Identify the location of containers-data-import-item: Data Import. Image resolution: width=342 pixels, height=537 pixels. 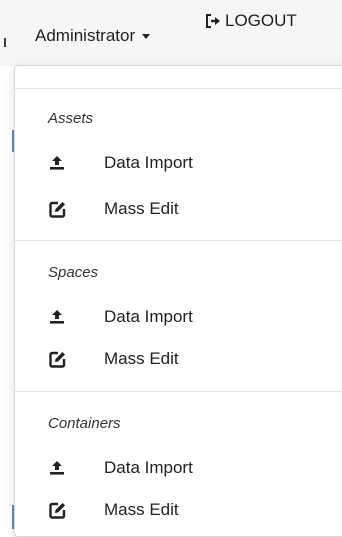
(195, 468).